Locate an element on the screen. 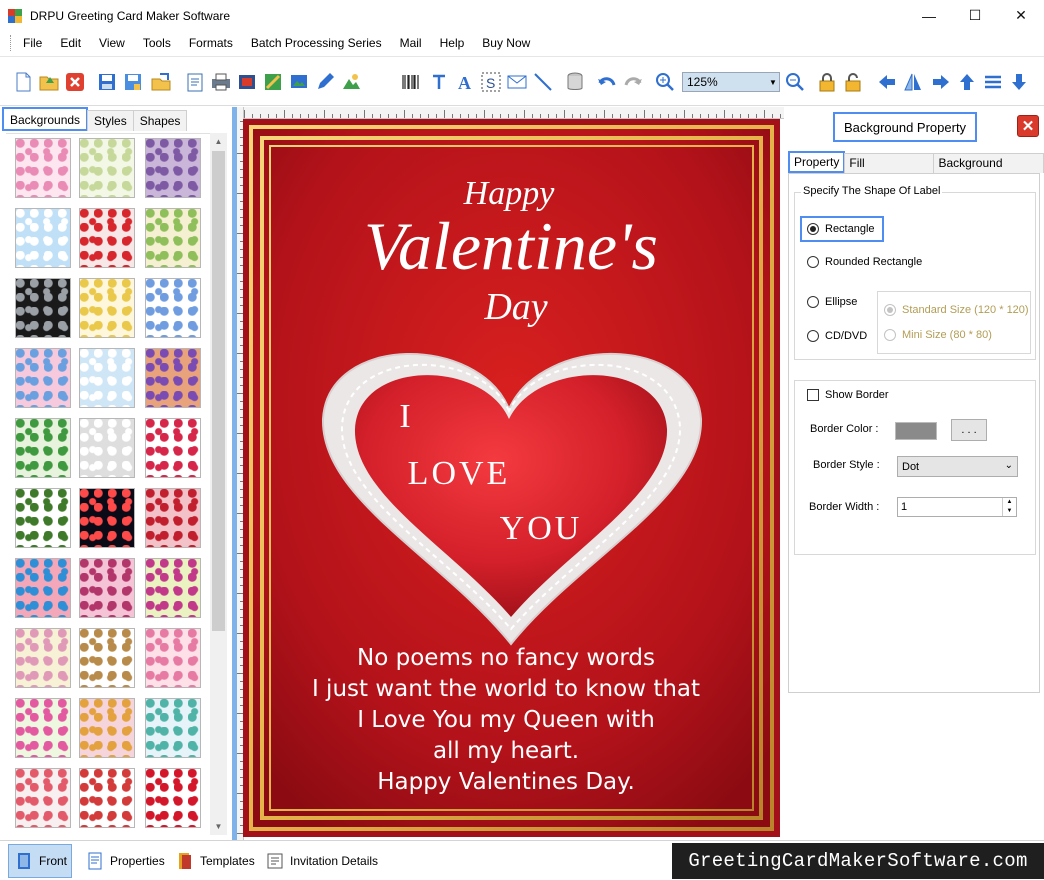  properties-icon is located at coordinates (195, 82).